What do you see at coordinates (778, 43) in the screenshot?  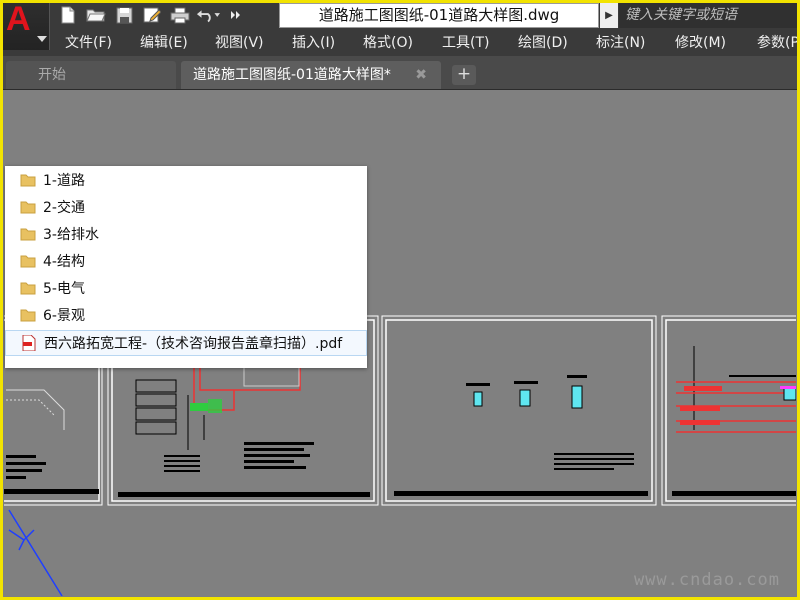 I see `menu-parametric: 参数(P` at bounding box center [778, 43].